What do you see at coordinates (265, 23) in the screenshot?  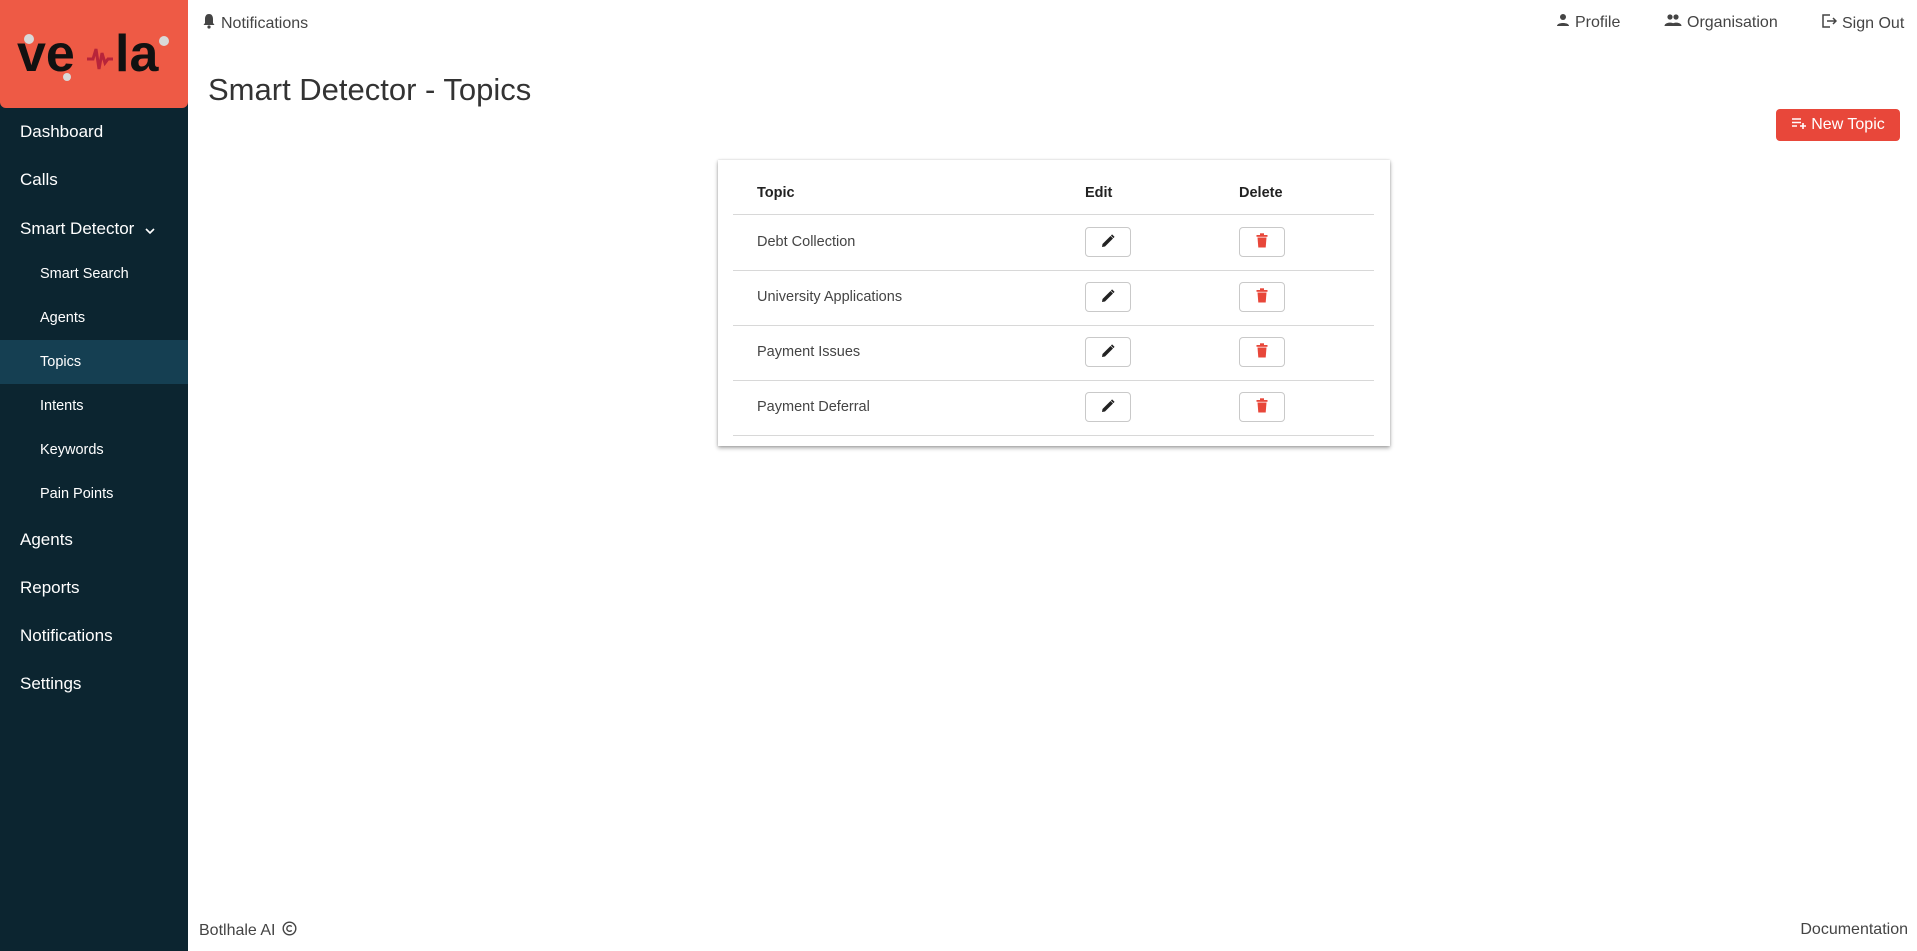 I see `topbar-notifications-label: Notifications` at bounding box center [265, 23].